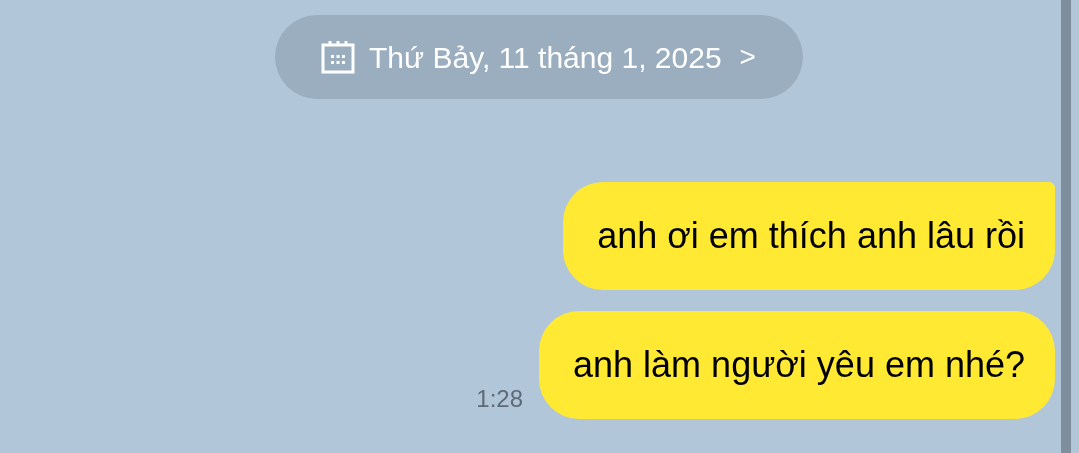 This screenshot has width=1079, height=453. What do you see at coordinates (809, 236) in the screenshot?
I see `message-bubble: anh ơi em thích anh lâu rồi` at bounding box center [809, 236].